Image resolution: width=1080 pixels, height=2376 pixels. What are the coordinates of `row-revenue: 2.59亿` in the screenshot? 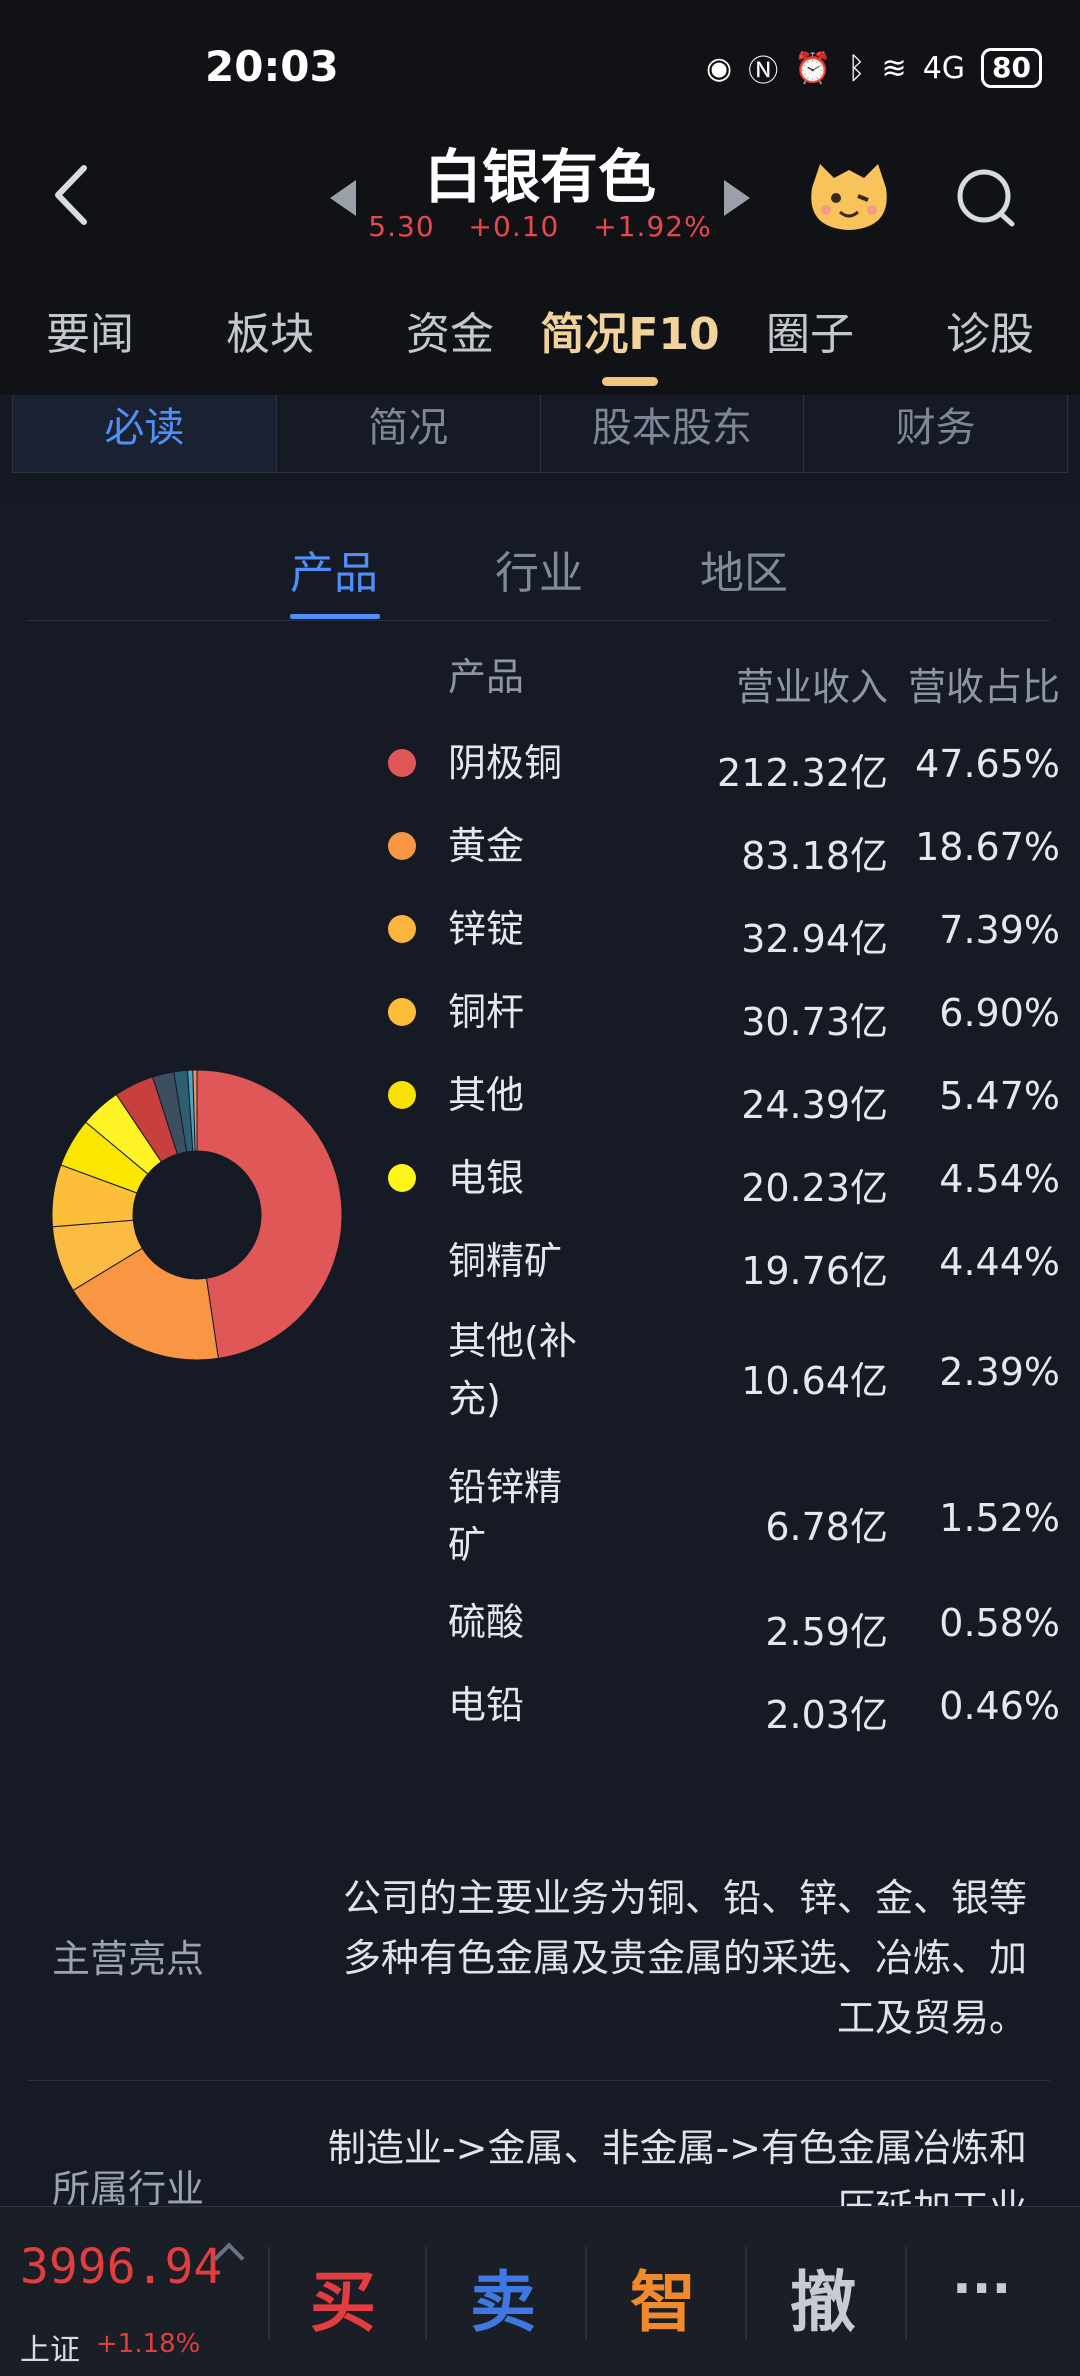 It's located at (826, 1632).